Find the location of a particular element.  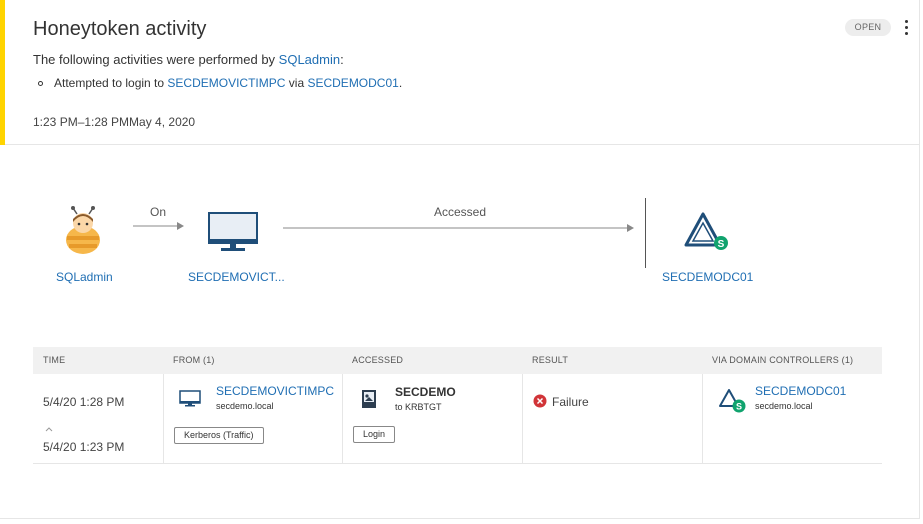

edge-arrow-accessed is located at coordinates (458, 228).